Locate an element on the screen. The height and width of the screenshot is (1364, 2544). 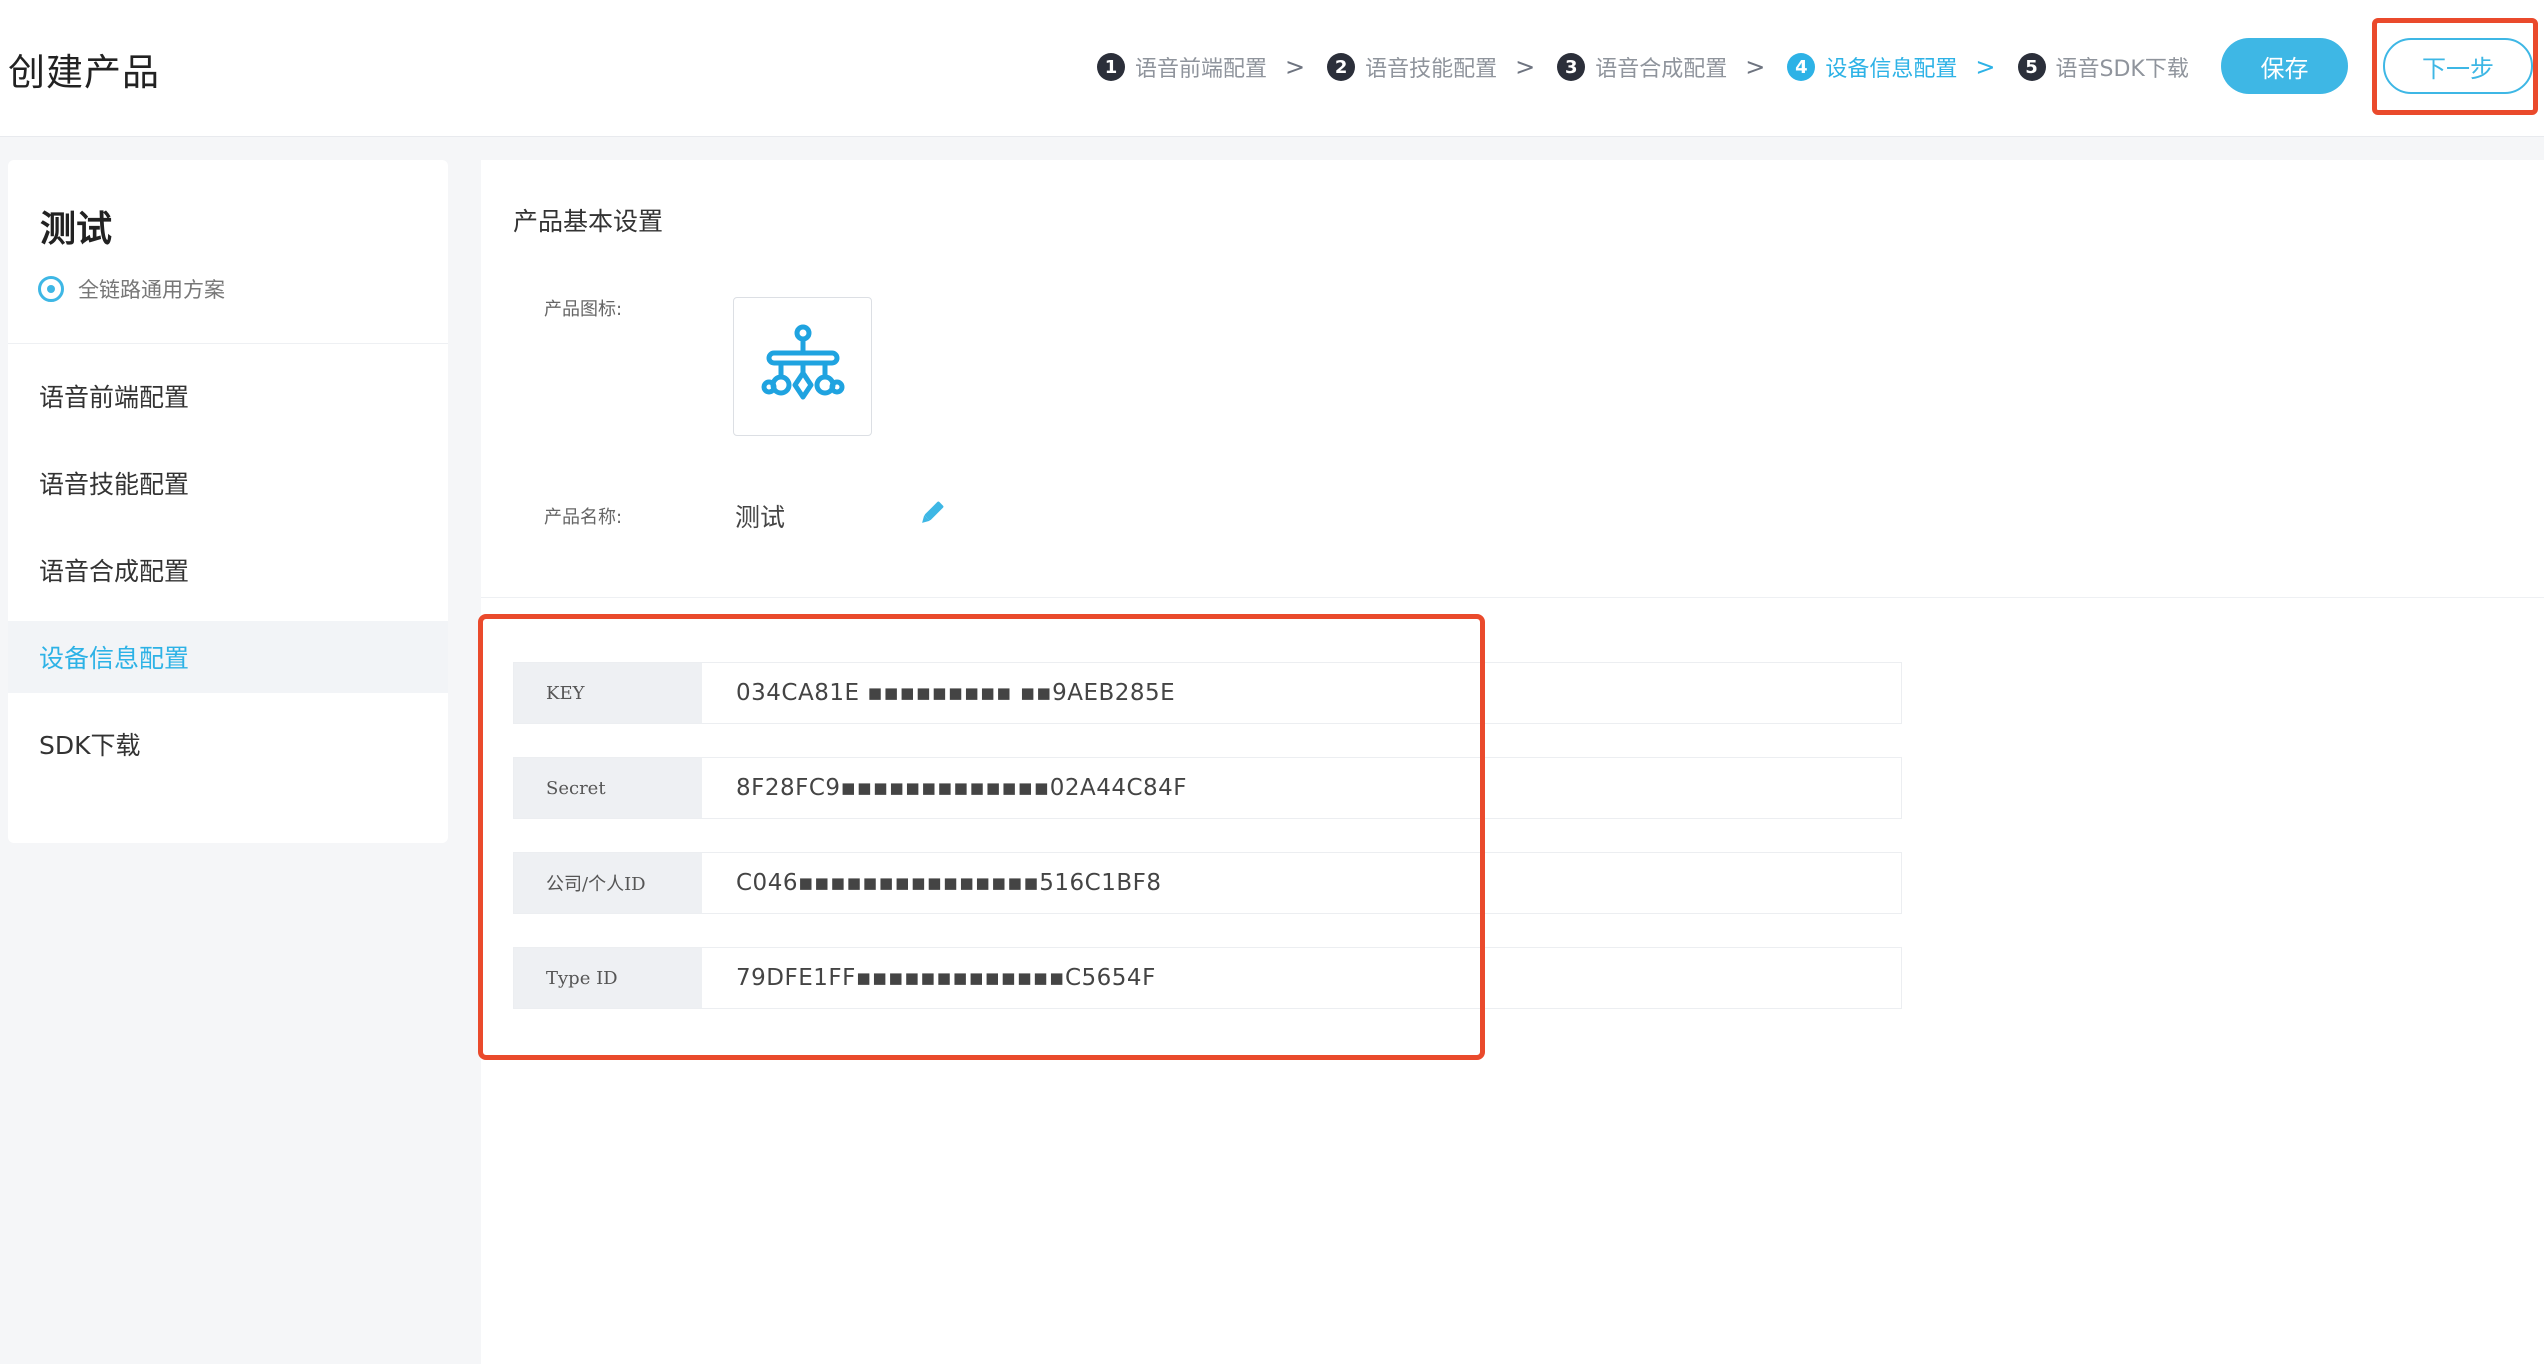
product-icon is located at coordinates (802, 366).